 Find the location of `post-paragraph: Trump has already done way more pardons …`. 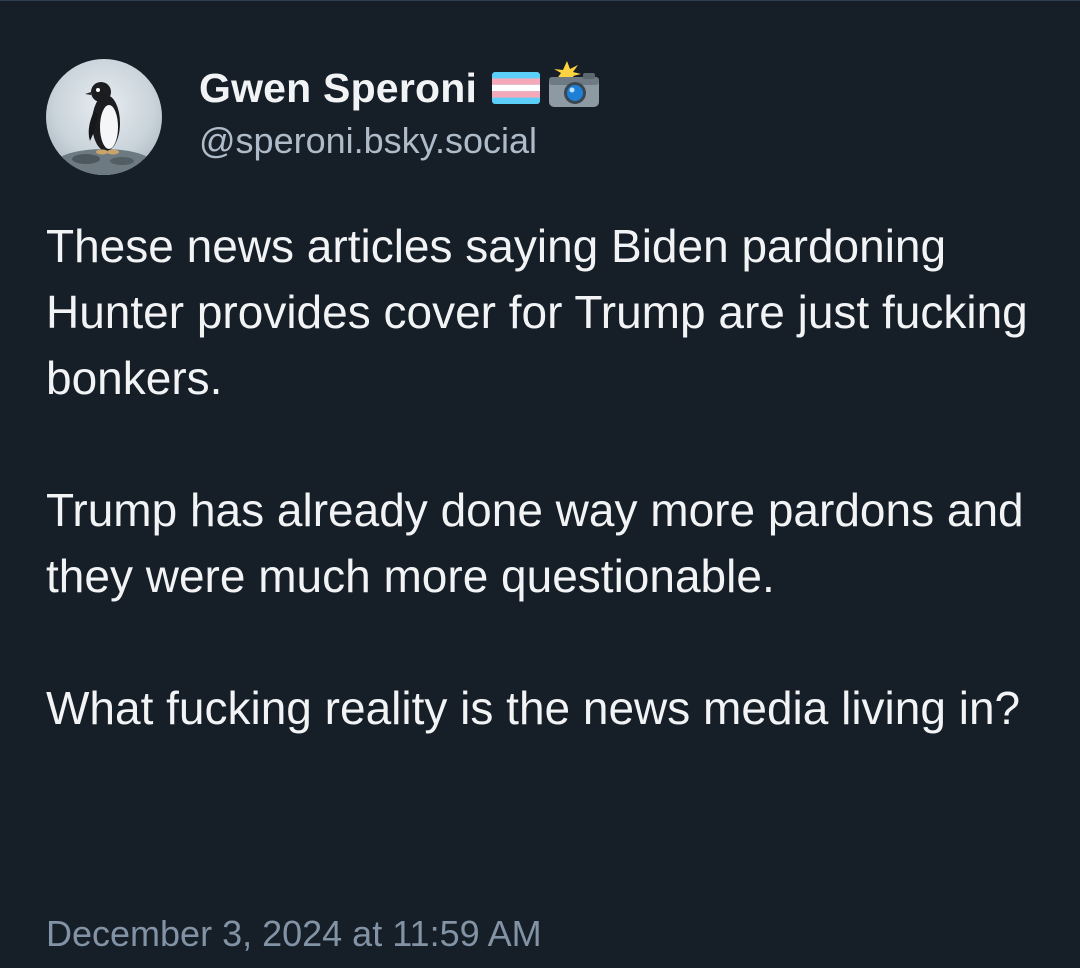

post-paragraph: Trump has already done way more pardons … is located at coordinates (535, 543).